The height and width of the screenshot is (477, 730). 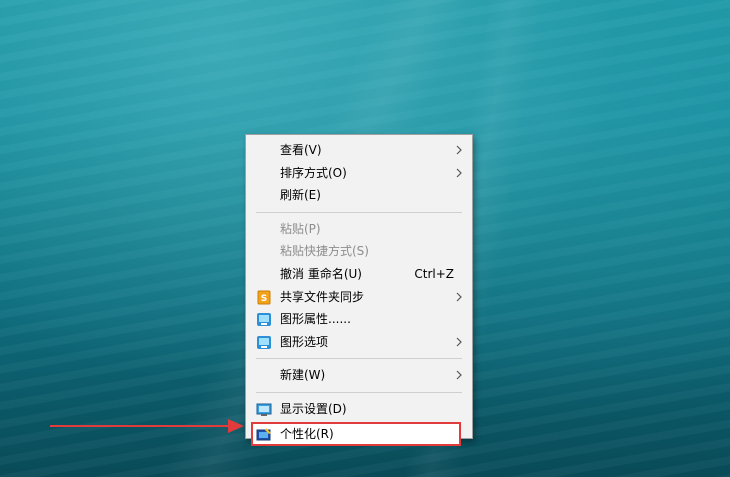 What do you see at coordinates (324, 251) in the screenshot?
I see `menu-item-label: 粘贴快捷方式(S)` at bounding box center [324, 251].